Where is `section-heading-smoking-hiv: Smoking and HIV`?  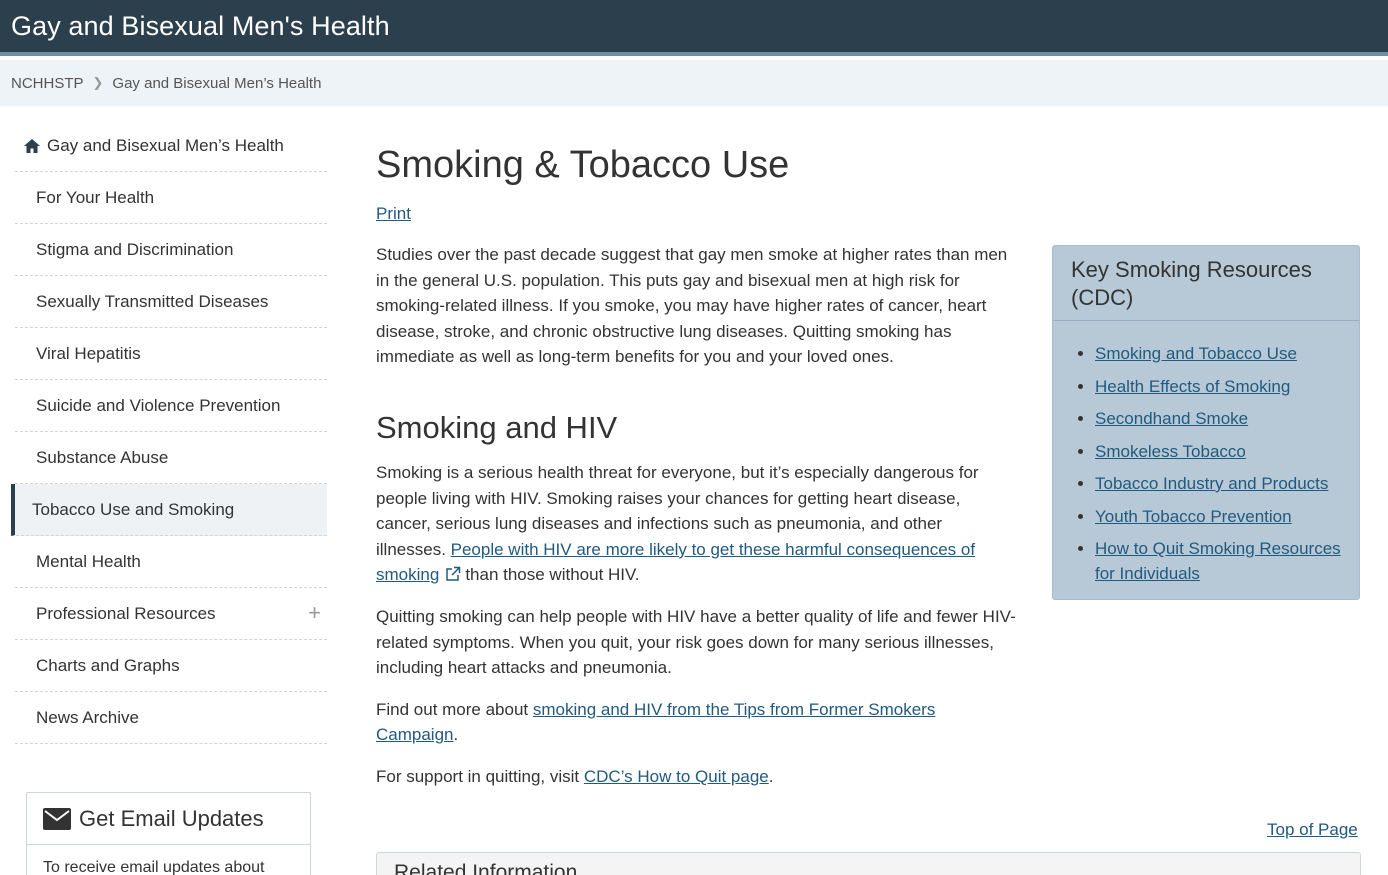
section-heading-smoking-hiv: Smoking and HIV is located at coordinates (497, 427).